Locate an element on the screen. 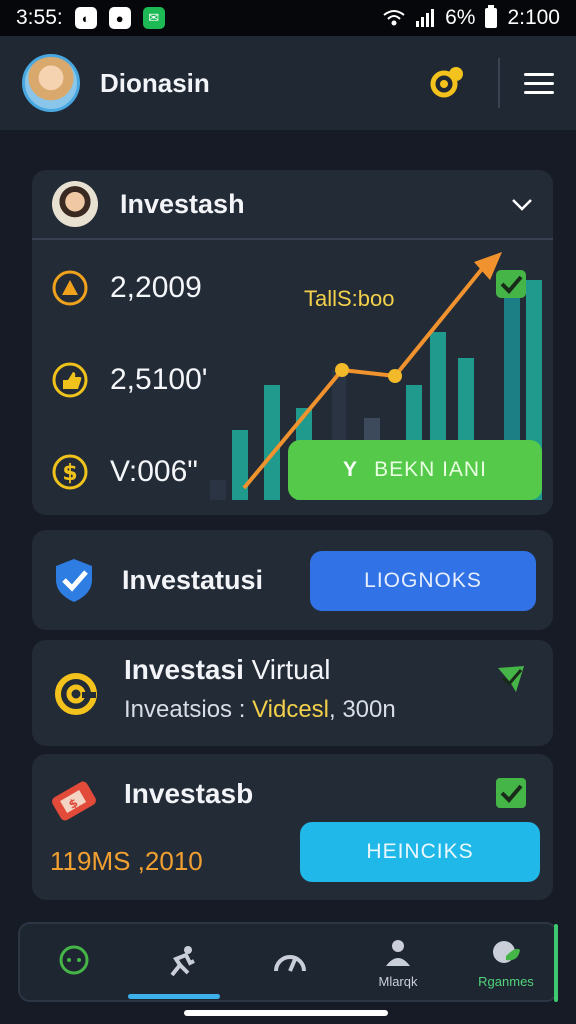  chat-bubble-icon is located at coordinates (74, 960).